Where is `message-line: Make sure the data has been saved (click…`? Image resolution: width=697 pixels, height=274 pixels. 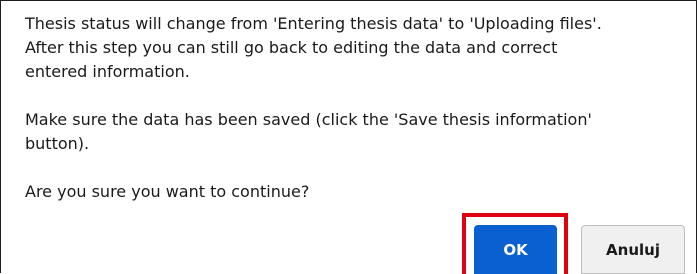
message-line: Make sure the data has been saved (click… is located at coordinates (308, 119).